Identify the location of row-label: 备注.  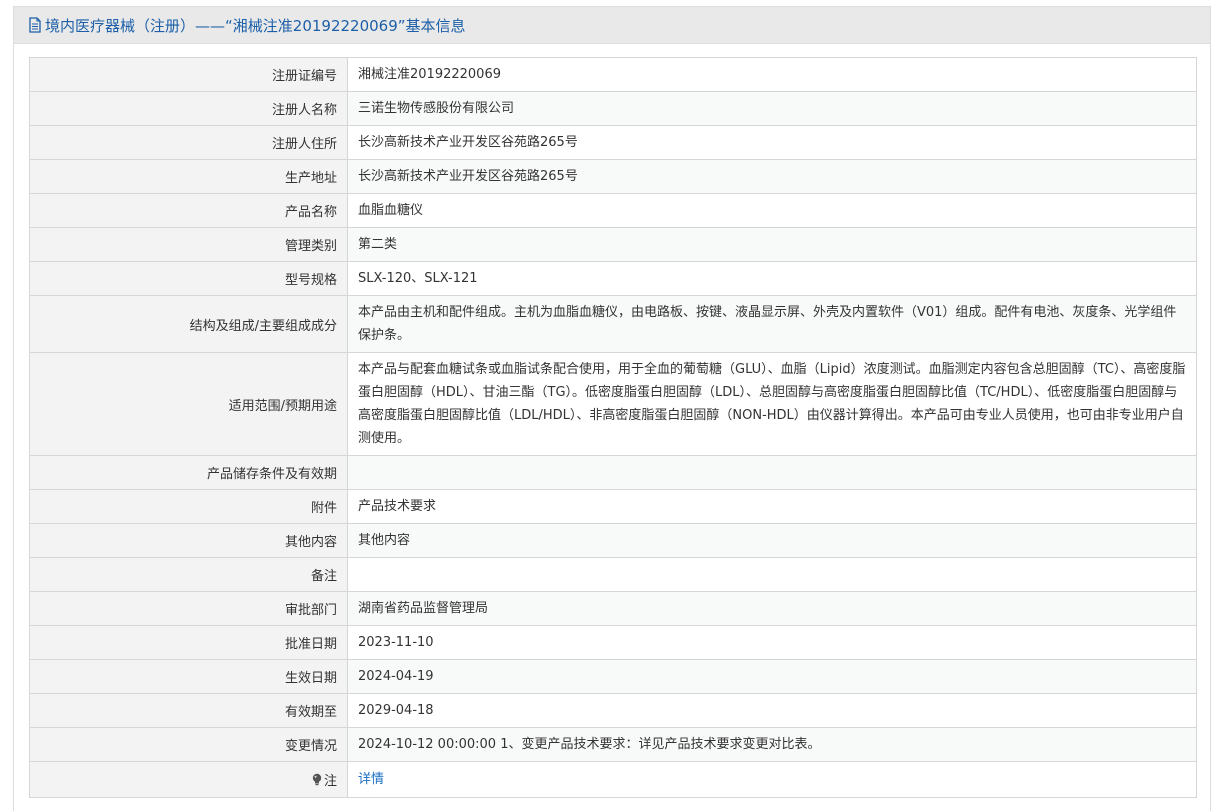
(188, 574).